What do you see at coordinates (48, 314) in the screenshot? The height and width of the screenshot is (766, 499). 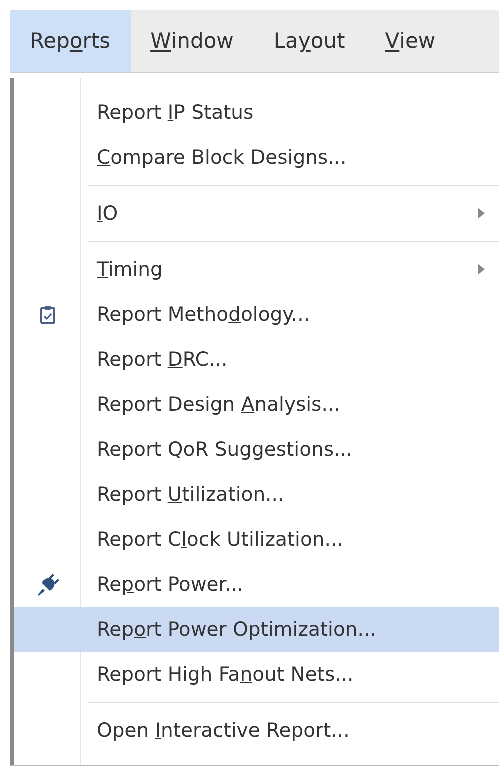 I see `clipboard-icon` at bounding box center [48, 314].